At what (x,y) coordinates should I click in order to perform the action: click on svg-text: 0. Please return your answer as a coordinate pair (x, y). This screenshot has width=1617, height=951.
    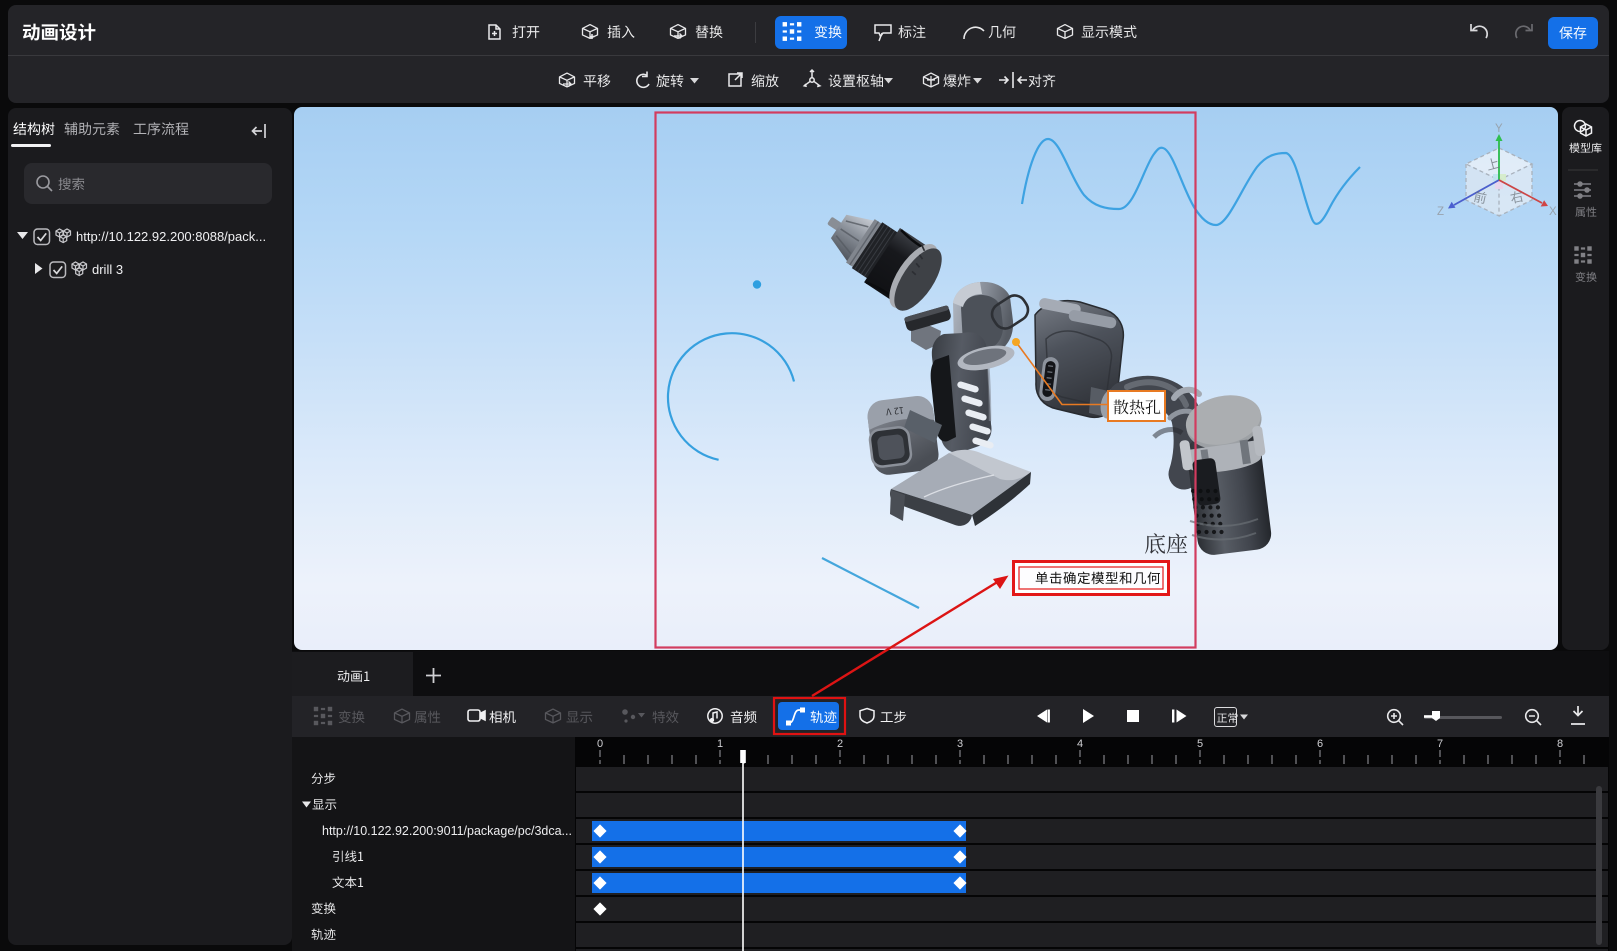
    Looking at the image, I should click on (600, 744).